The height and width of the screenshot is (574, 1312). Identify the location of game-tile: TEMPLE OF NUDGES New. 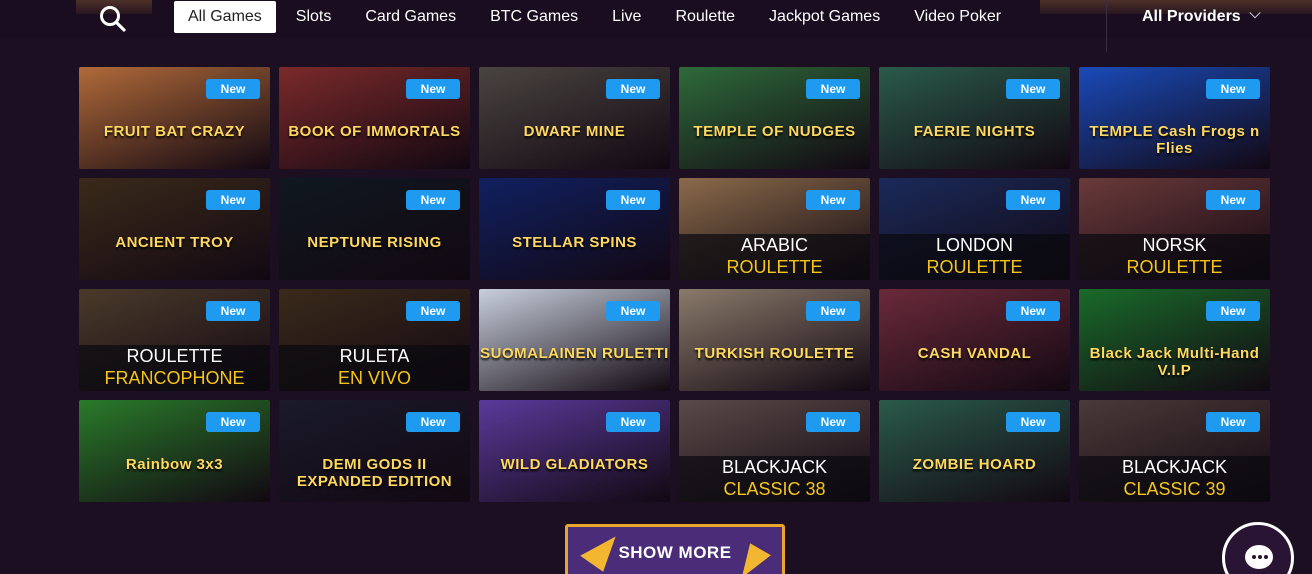
(774, 118).